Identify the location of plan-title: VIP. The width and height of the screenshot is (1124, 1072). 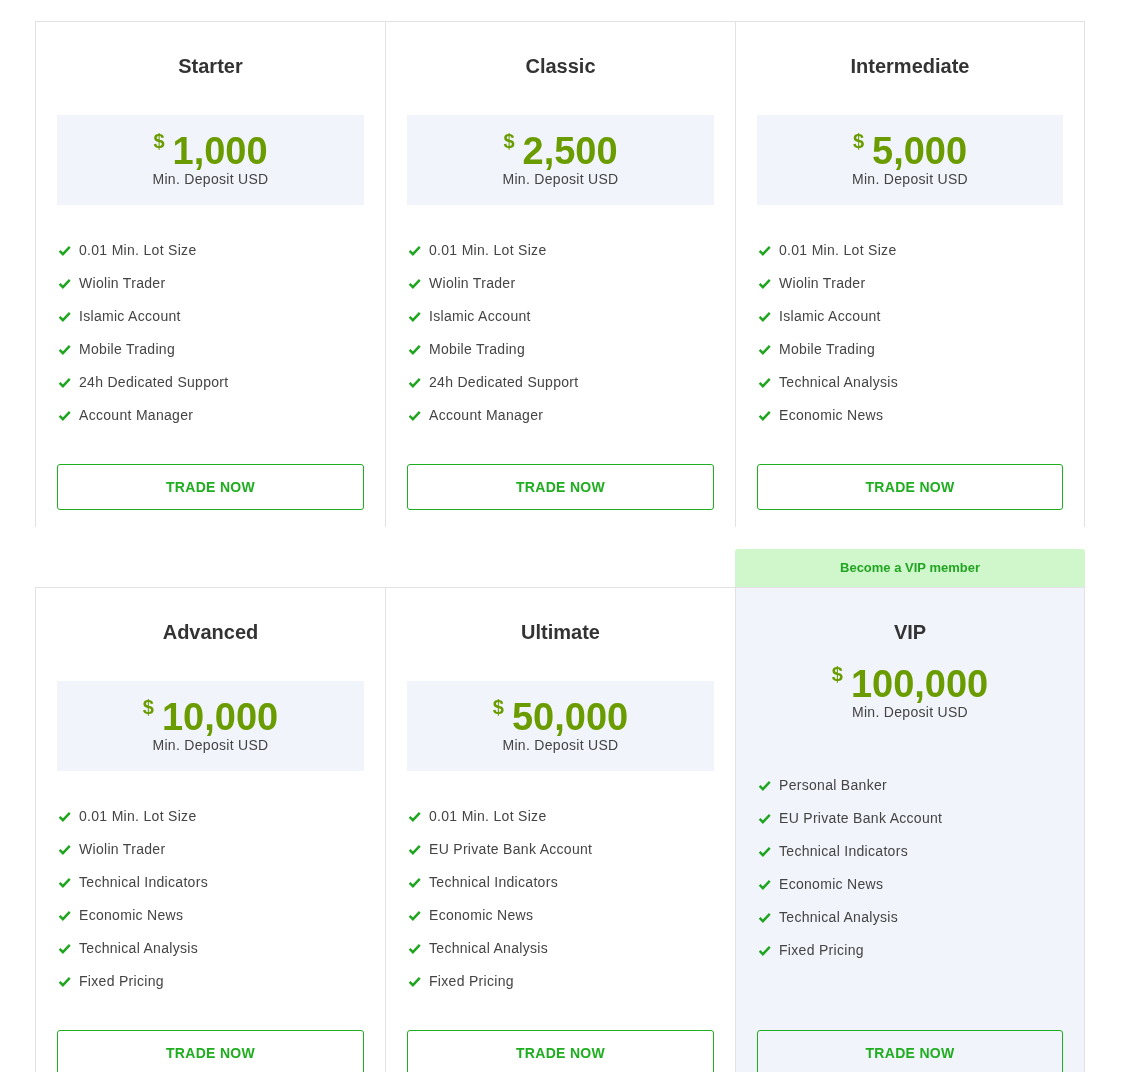
(910, 632).